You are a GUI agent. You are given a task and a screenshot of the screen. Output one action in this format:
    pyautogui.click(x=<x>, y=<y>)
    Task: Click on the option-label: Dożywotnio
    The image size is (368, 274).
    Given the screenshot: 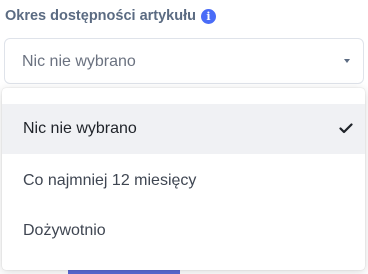 What is the action you would take?
    pyautogui.click(x=64, y=230)
    